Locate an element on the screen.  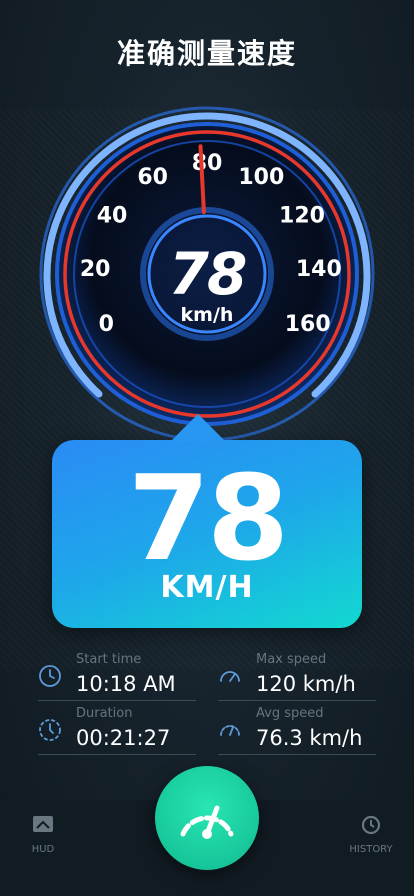
gauge-tick-label: 60 is located at coordinates (152, 177).